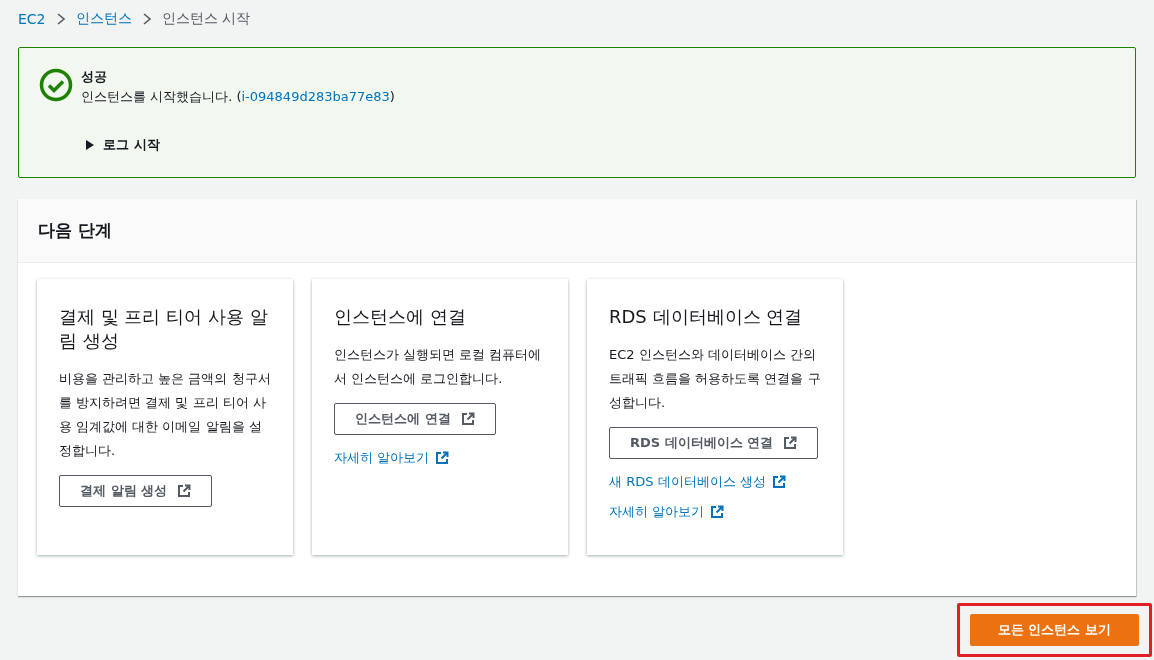  What do you see at coordinates (1054, 630) in the screenshot?
I see `view-all-instances-button: 모든 인스턴스 보기` at bounding box center [1054, 630].